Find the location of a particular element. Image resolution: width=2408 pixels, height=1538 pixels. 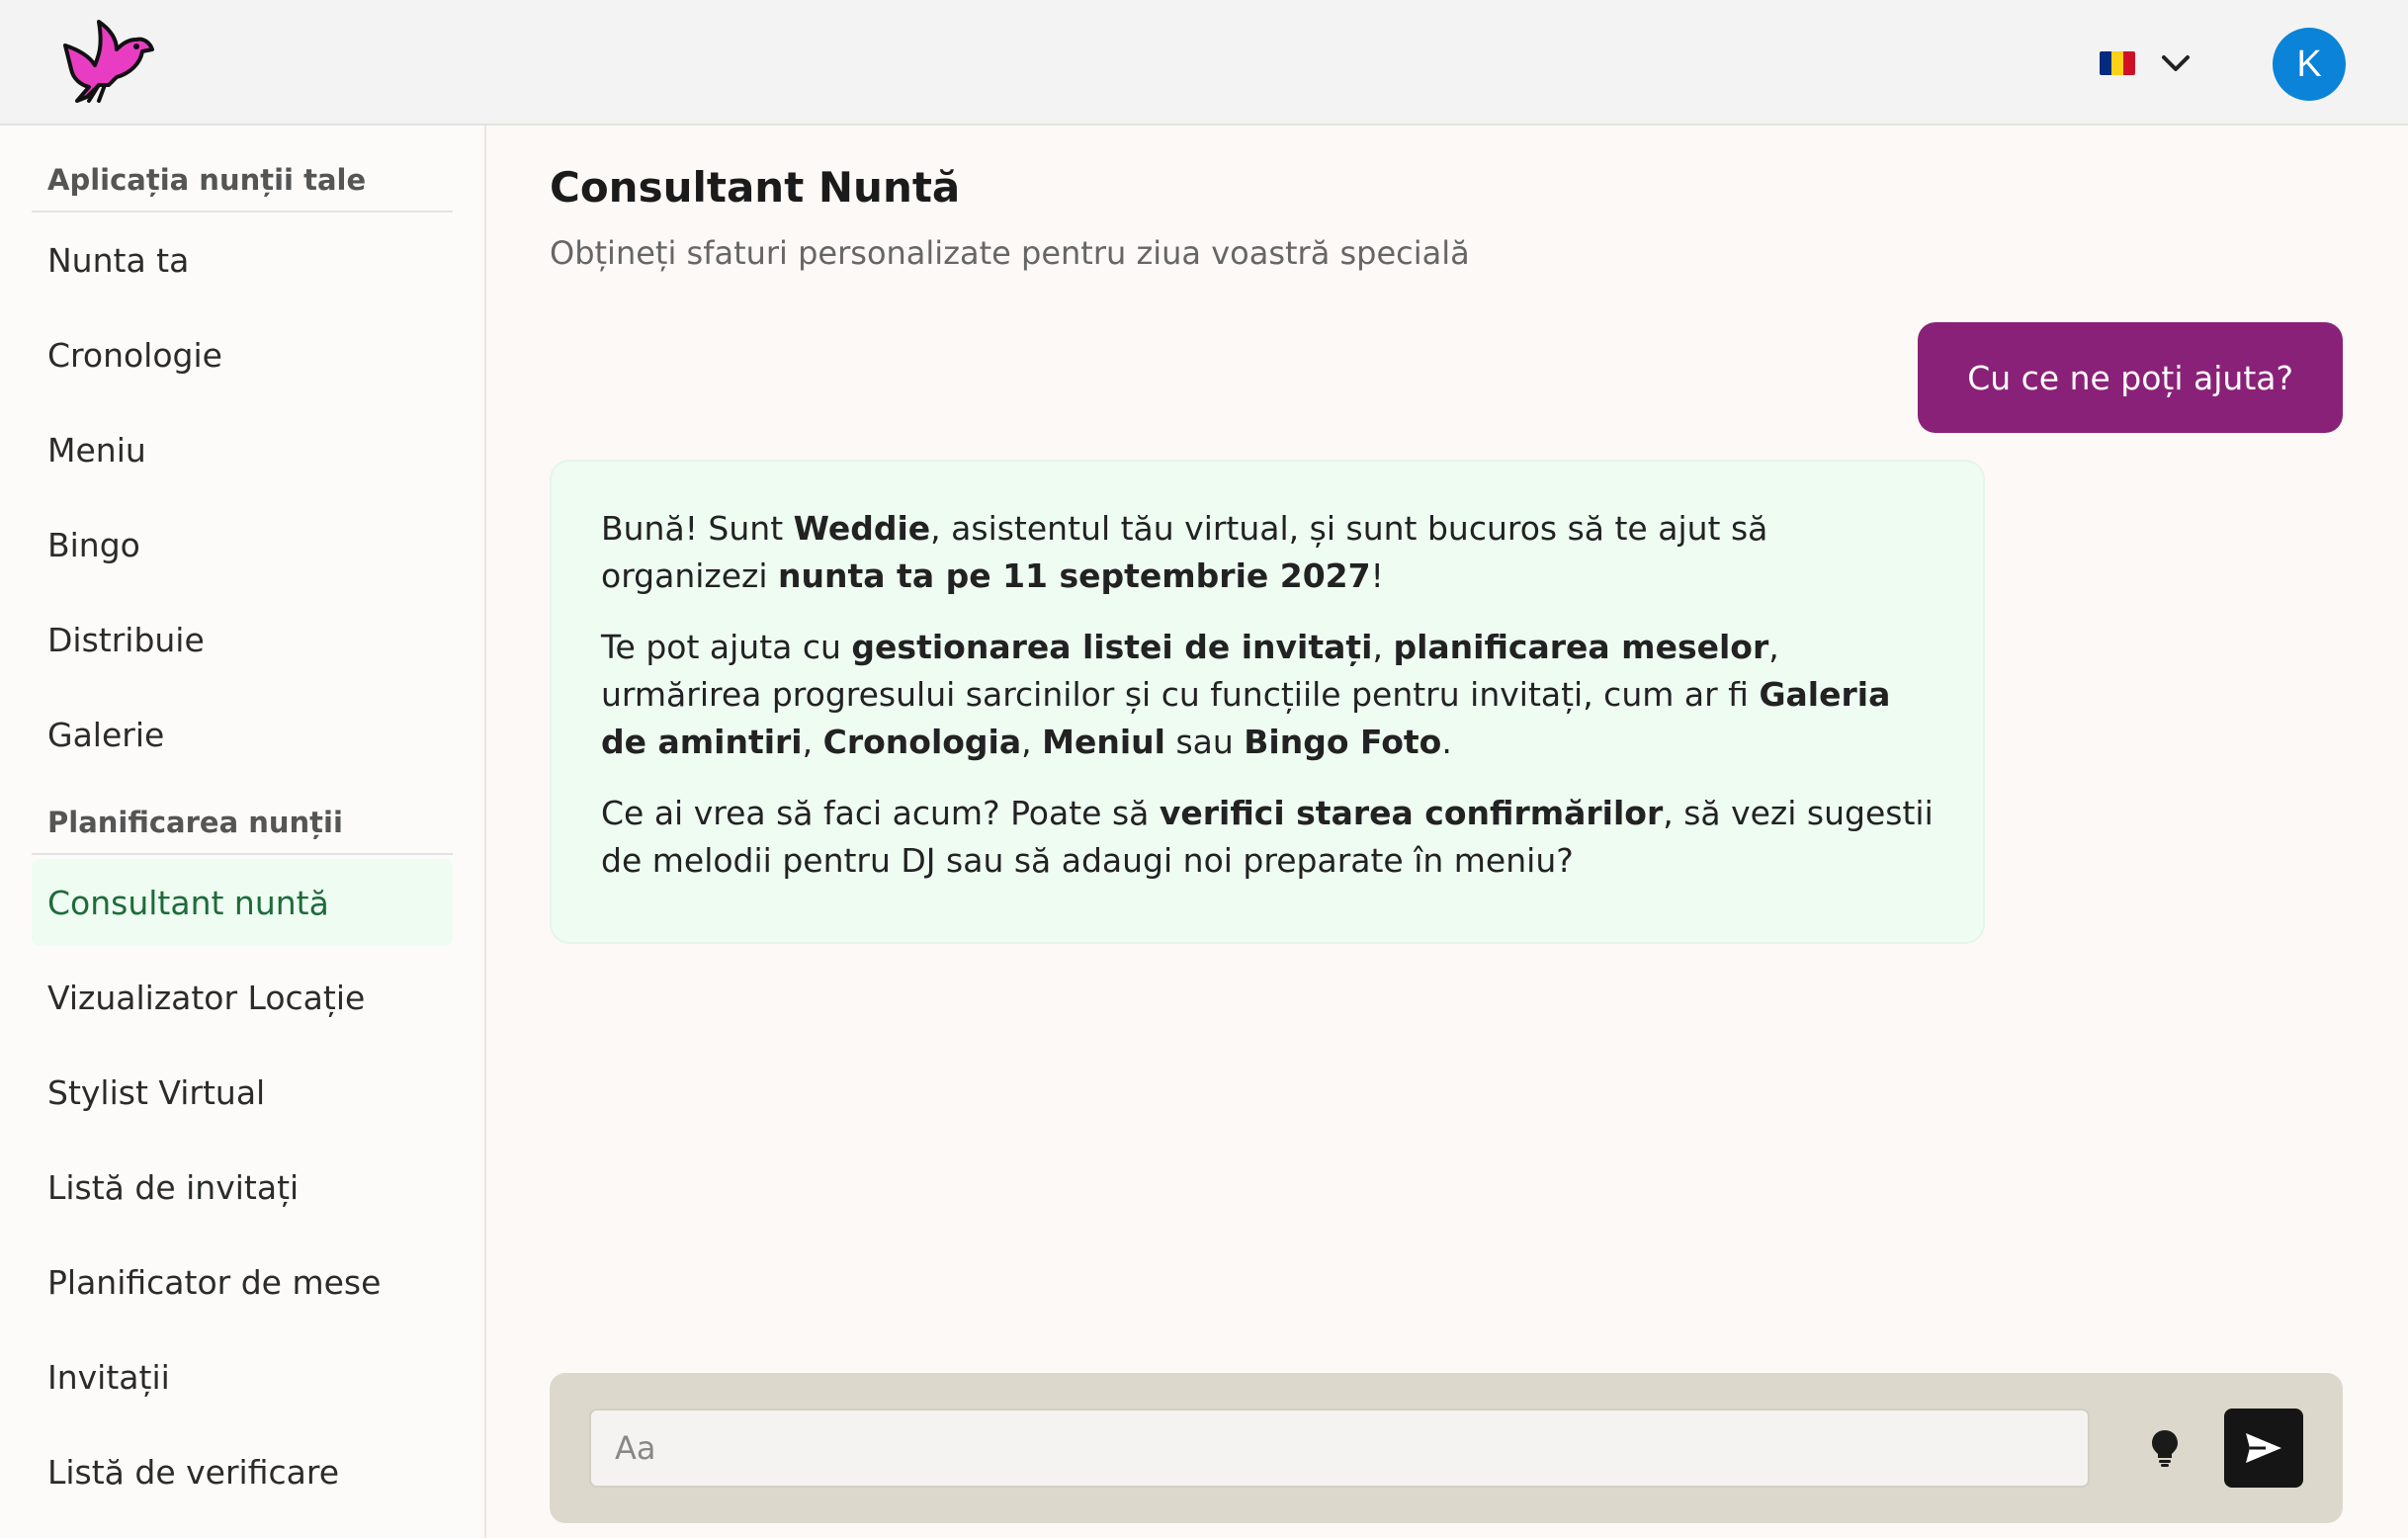

sidebar-item-invitatii: Invitații is located at coordinates (243, 1376).